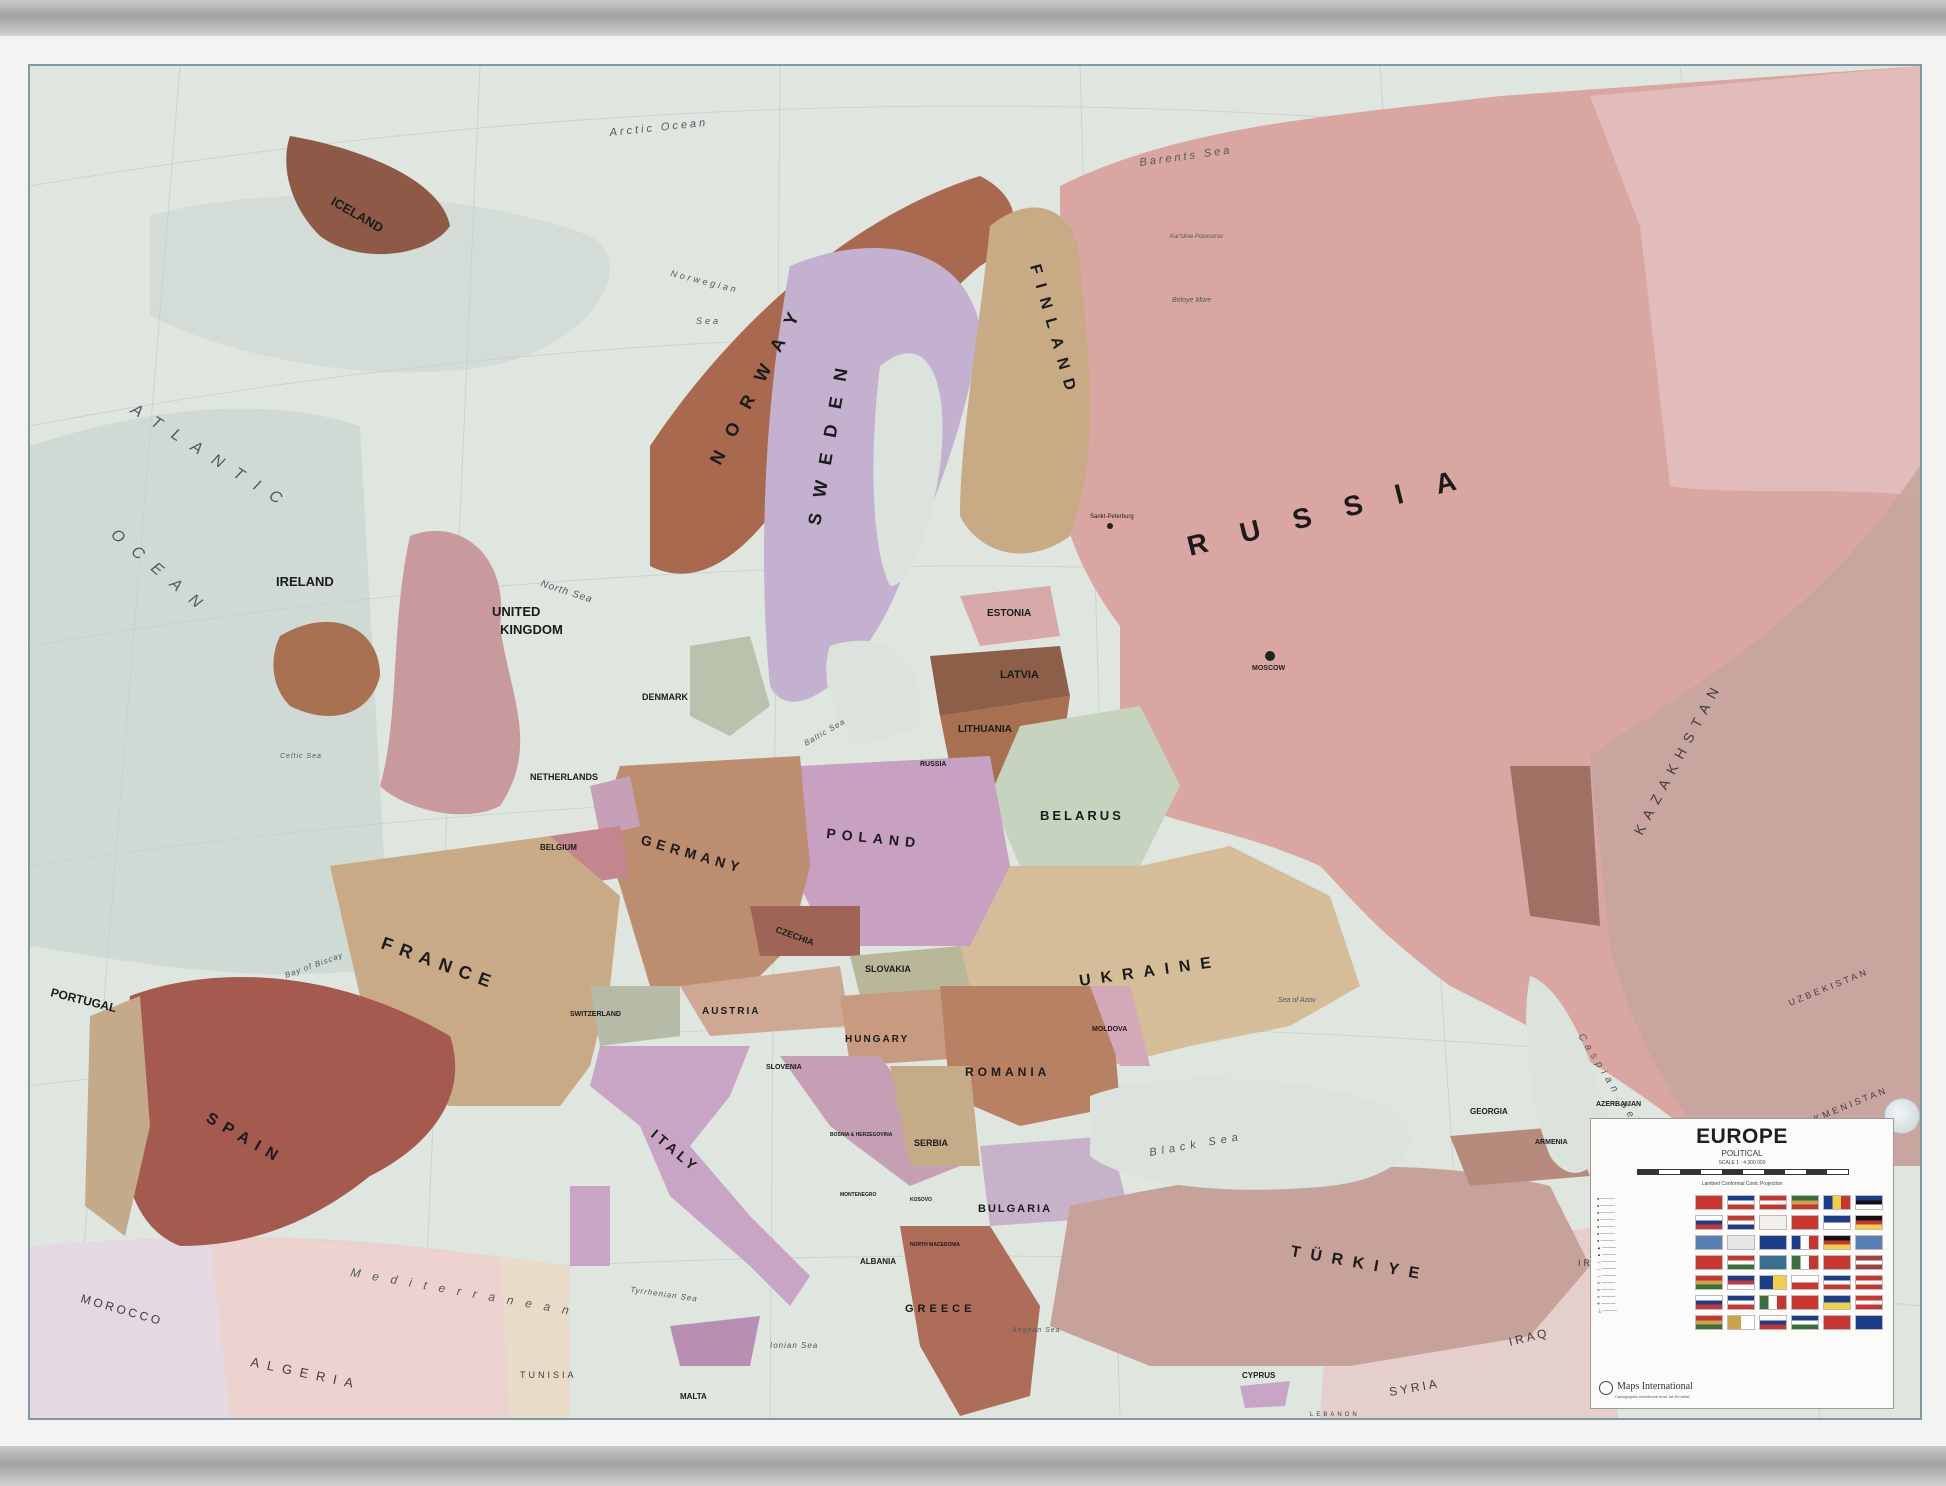  I want to click on label-latvia: LATVIA, so click(1019, 675).